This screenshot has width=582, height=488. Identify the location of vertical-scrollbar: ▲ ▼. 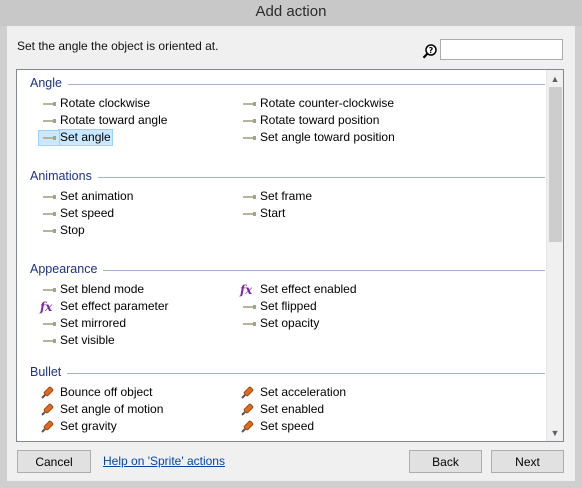
(554, 255).